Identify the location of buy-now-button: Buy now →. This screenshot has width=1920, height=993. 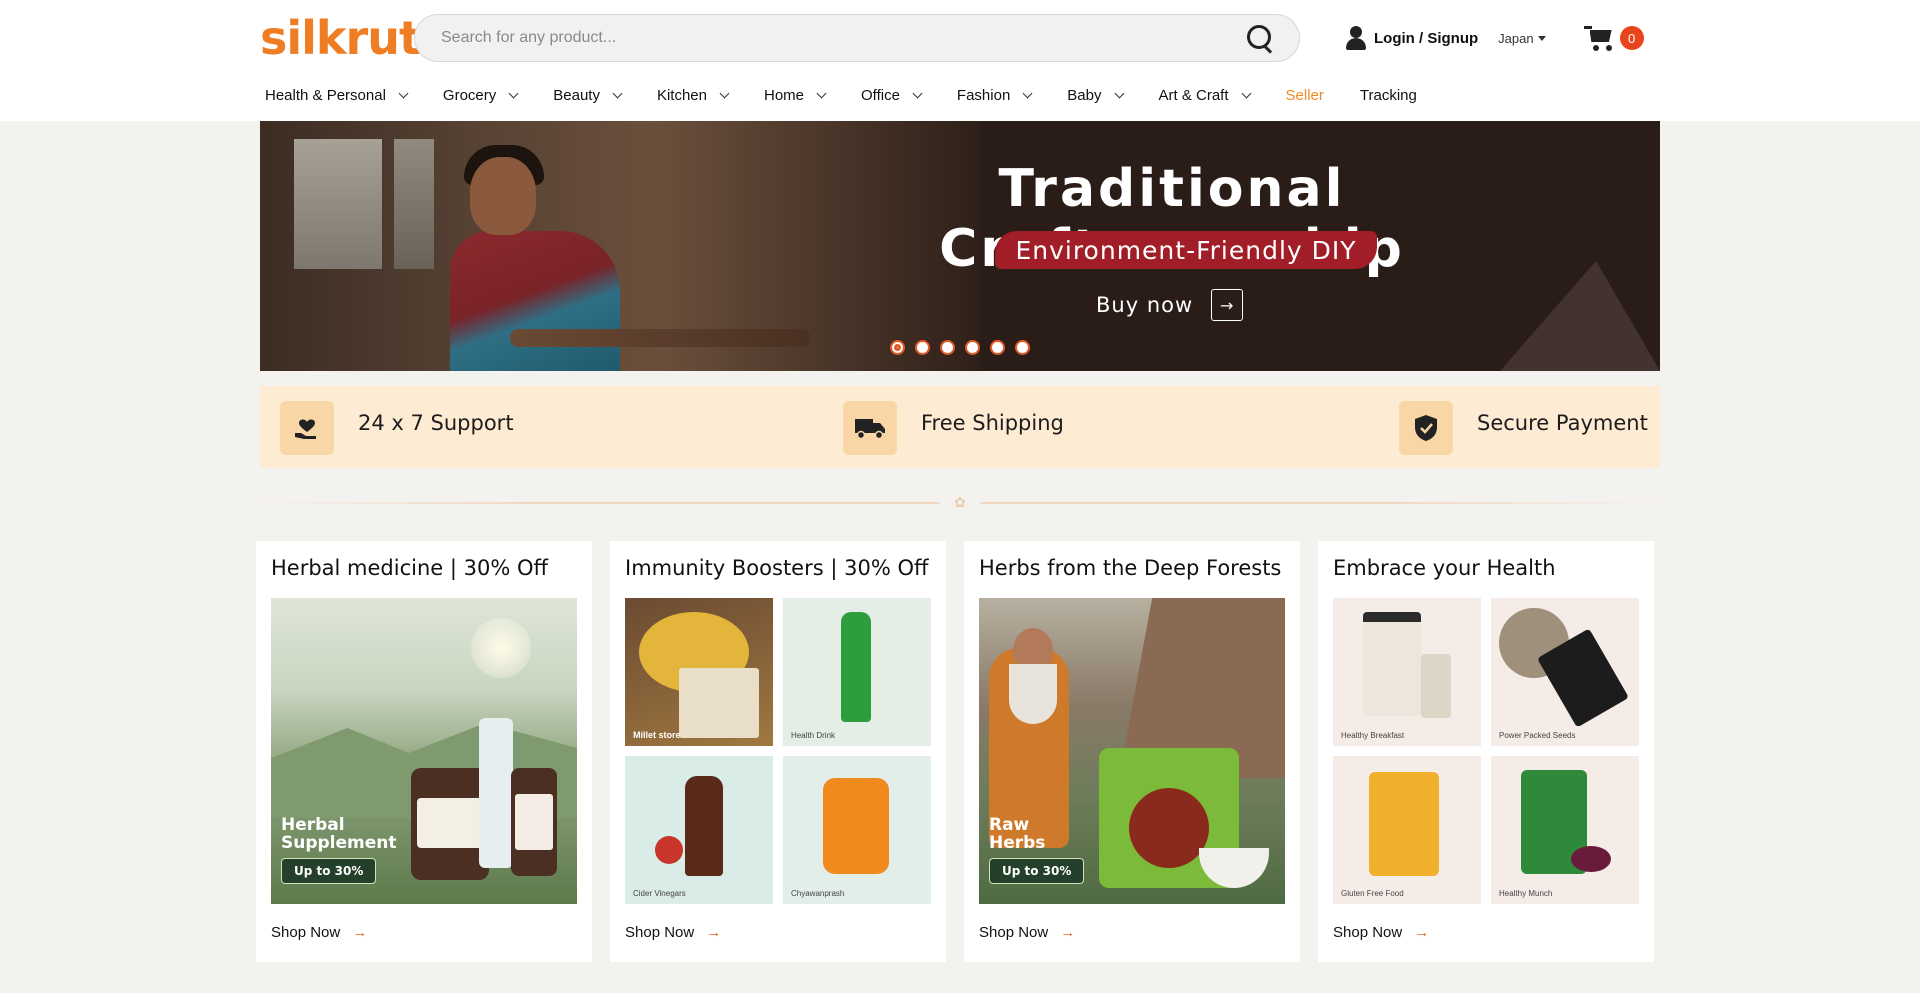
(1170, 305).